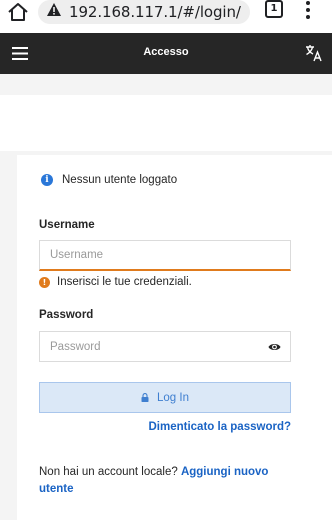 This screenshot has height=520, width=332. I want to click on eye-icon, so click(274, 347).